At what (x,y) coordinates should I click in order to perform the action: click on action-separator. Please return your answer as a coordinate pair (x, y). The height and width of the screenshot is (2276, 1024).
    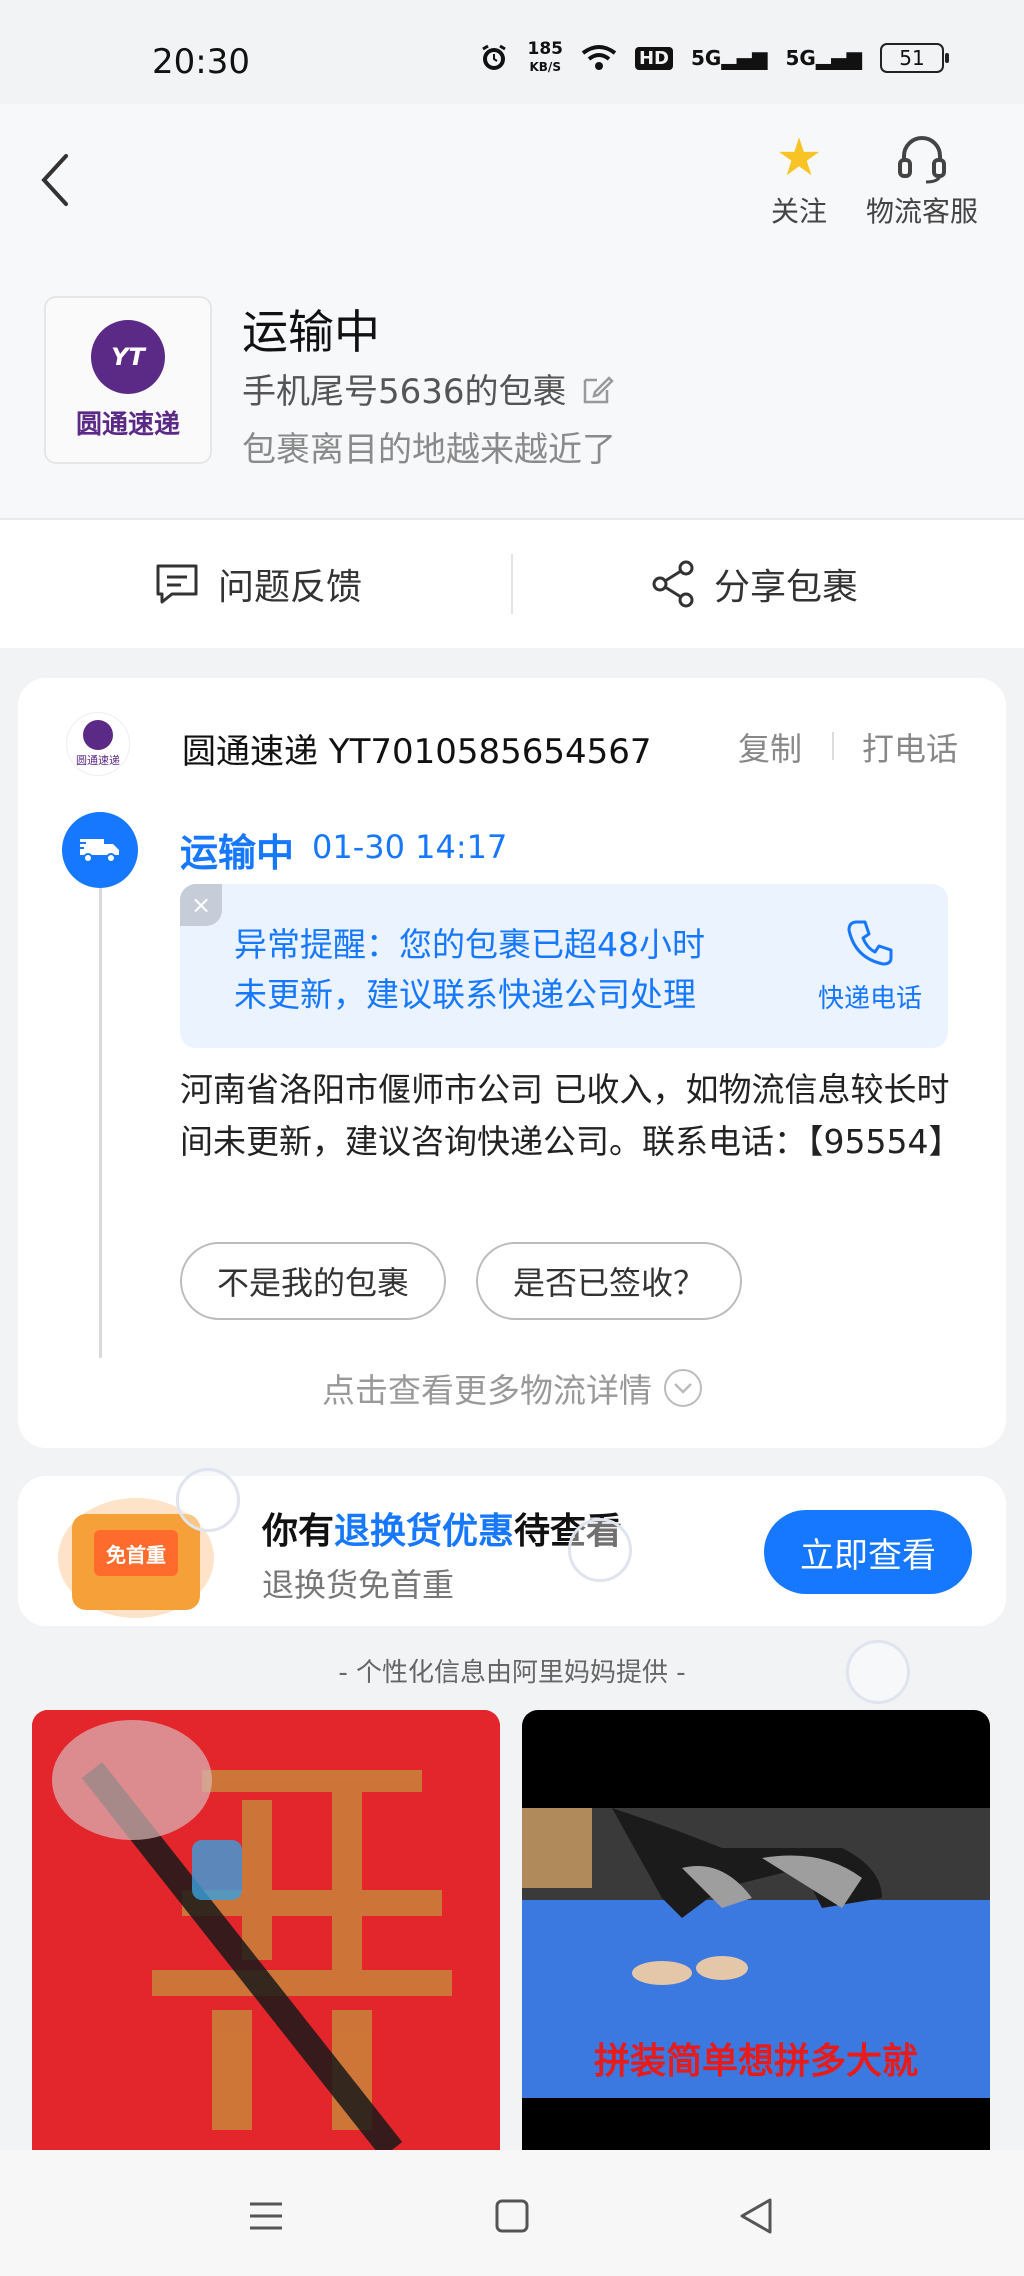
    Looking at the image, I should click on (512, 584).